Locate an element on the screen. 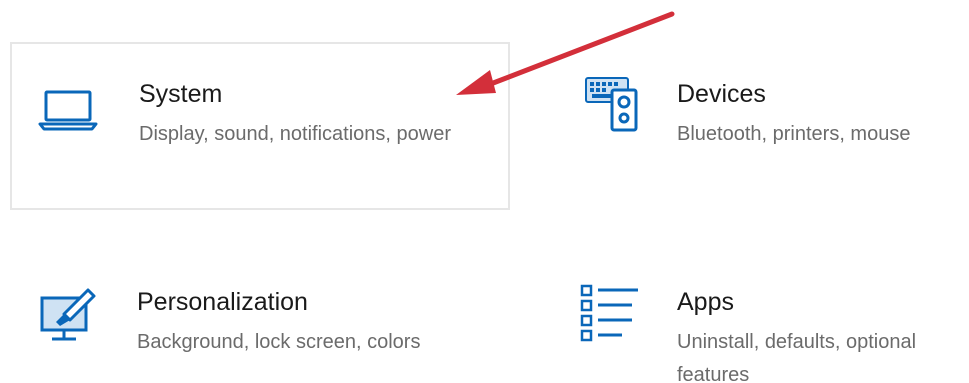  tile-title: Personalization is located at coordinates (222, 302).